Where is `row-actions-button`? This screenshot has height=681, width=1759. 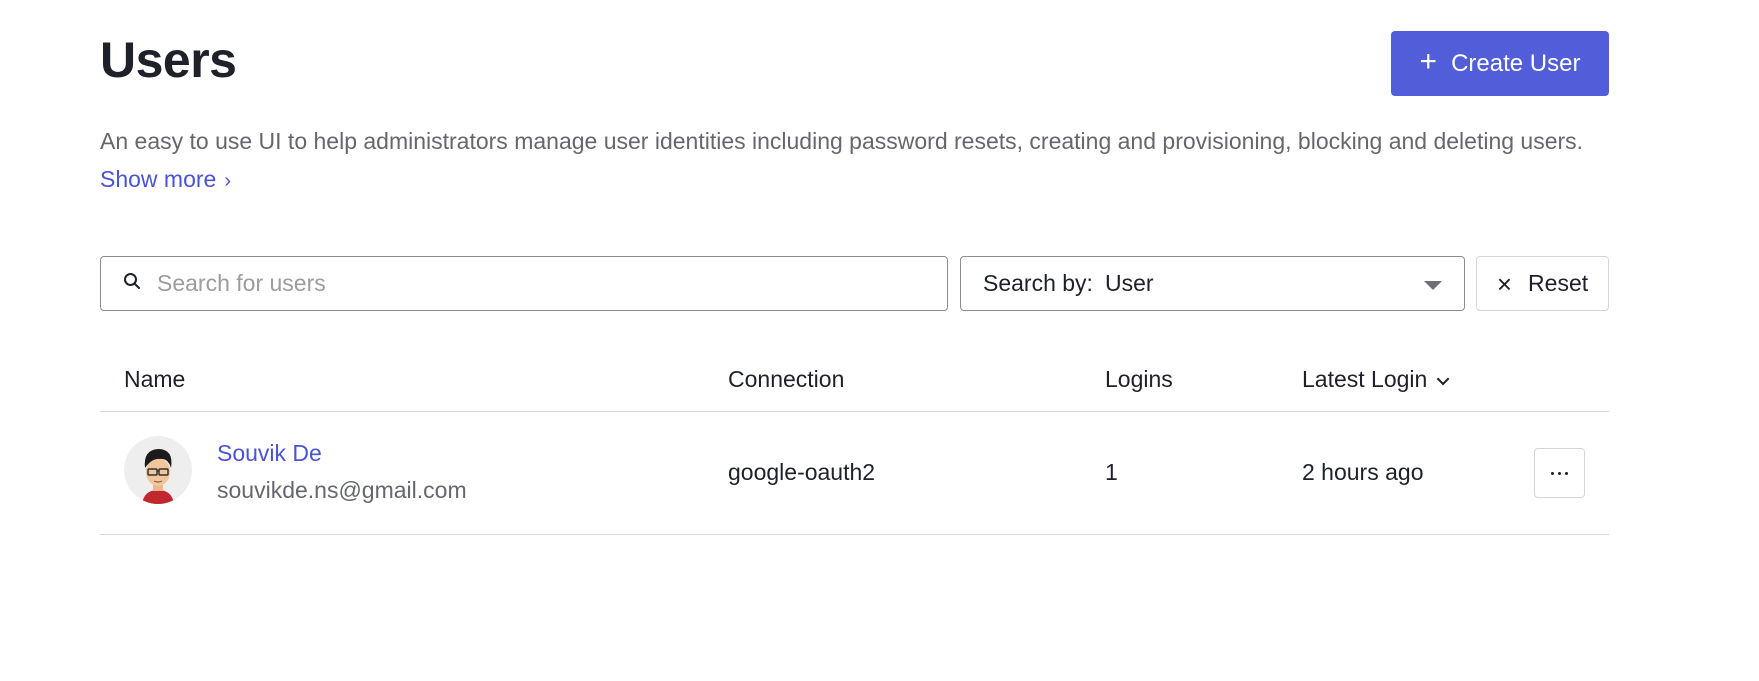 row-actions-button is located at coordinates (1559, 473).